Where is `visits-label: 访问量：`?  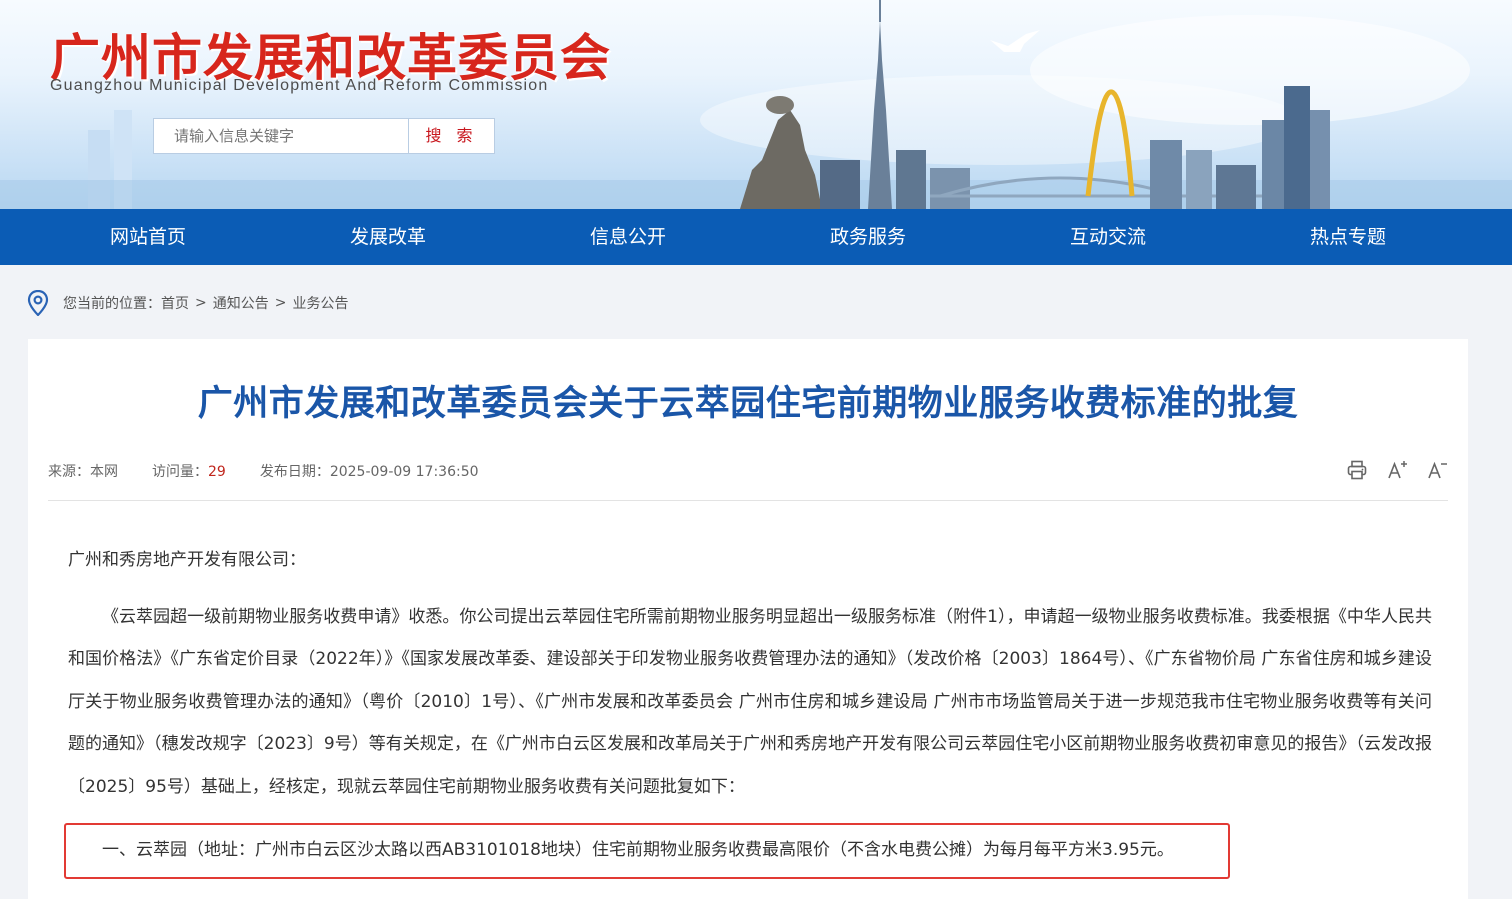
visits-label: 访问量： is located at coordinates (180, 472).